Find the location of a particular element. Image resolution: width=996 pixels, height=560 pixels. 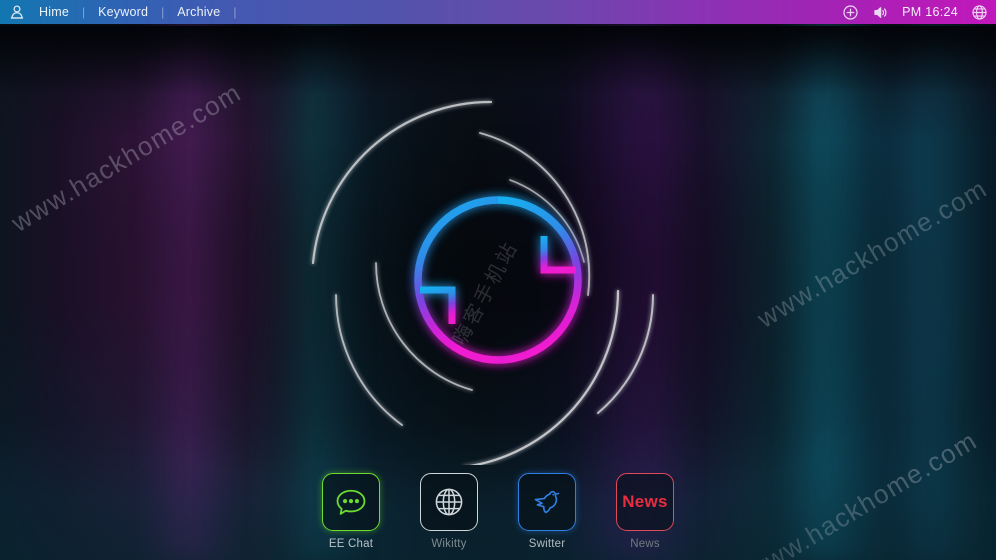

dock-tile-wikitty is located at coordinates (449, 502).